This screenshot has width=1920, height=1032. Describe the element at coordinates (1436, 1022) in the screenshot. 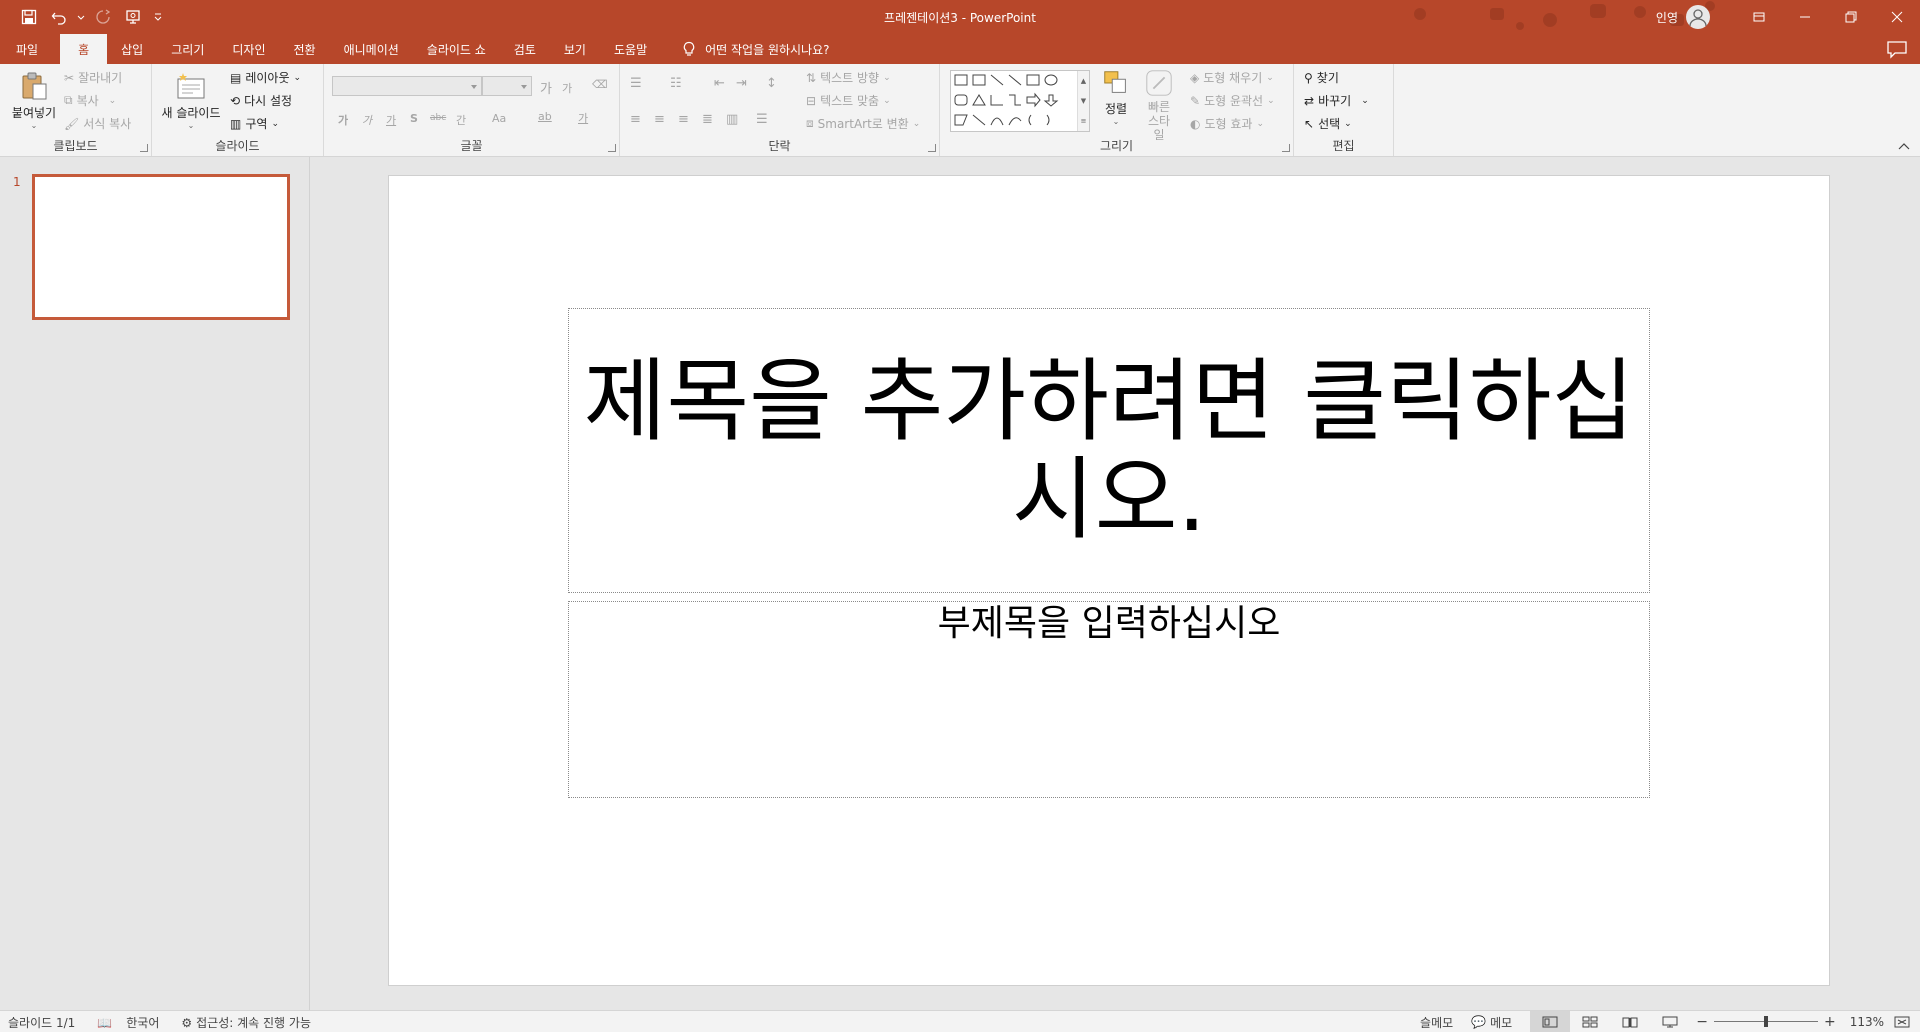

I see `notes-button: 슬메모` at that location.